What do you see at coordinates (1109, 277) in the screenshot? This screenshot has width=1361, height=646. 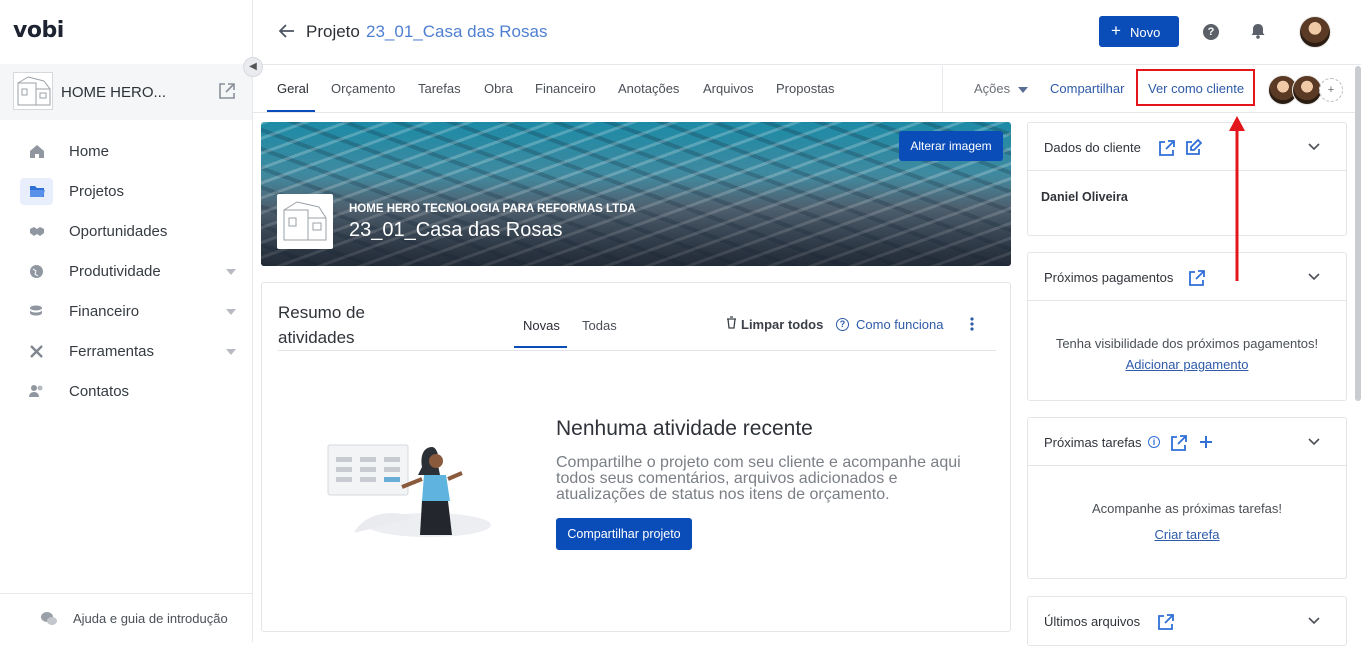 I see `card-title: Próximos pagamentos` at bounding box center [1109, 277].